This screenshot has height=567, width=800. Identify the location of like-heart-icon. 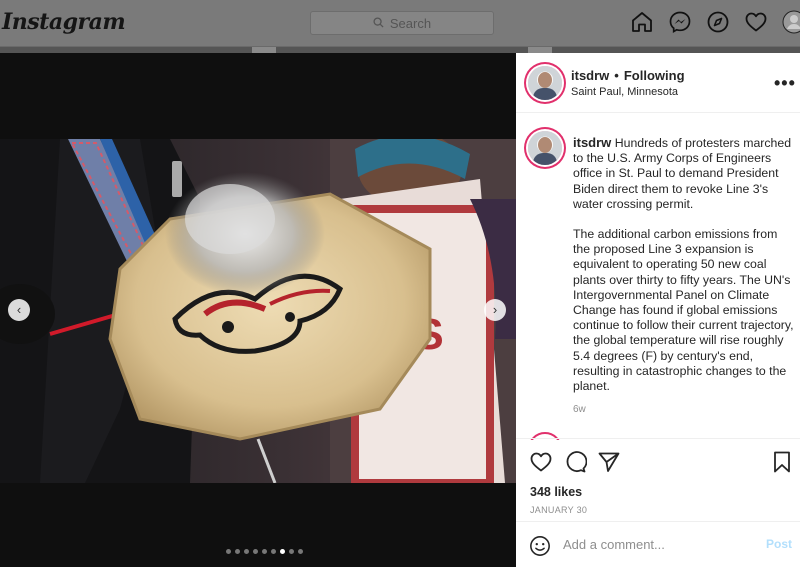
(541, 462).